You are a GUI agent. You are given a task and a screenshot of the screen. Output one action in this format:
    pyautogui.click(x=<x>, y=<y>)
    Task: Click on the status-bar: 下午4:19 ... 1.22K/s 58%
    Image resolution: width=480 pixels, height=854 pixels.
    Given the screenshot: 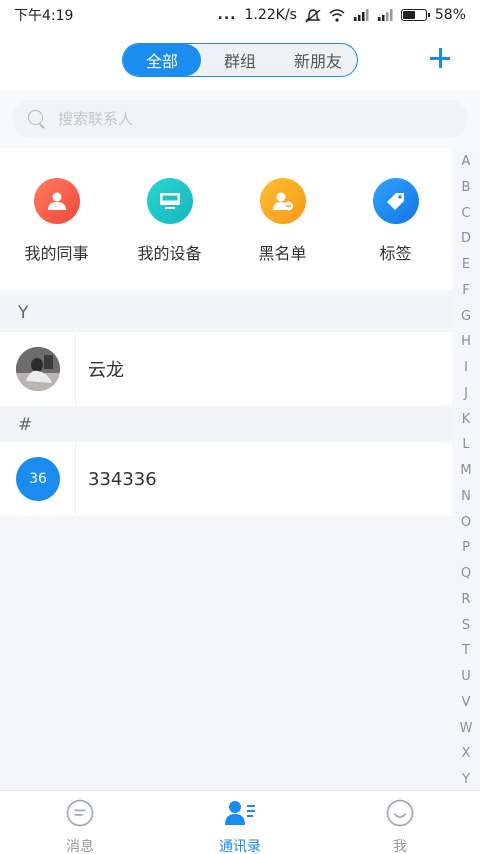 What is the action you would take?
    pyautogui.click(x=240, y=15)
    